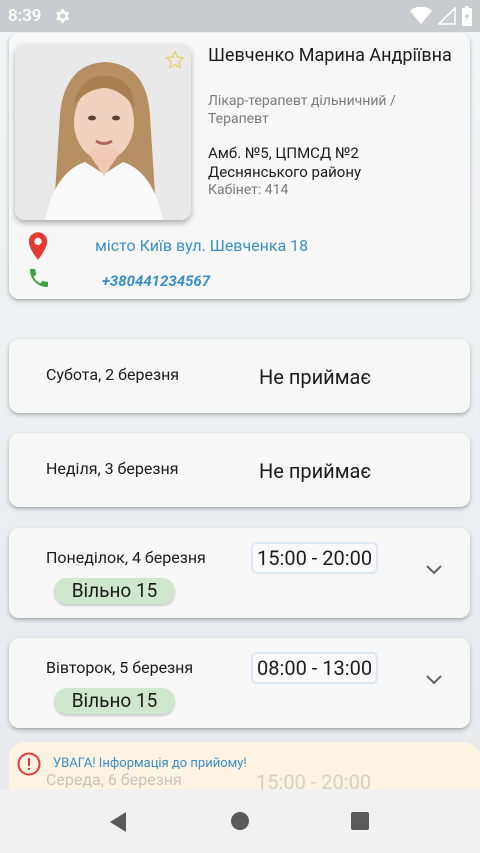 The height and width of the screenshot is (853, 480). Describe the element at coordinates (201, 245) in the screenshot. I see `doctor-address-link: місто Київ вул. Шевченка 18` at that location.